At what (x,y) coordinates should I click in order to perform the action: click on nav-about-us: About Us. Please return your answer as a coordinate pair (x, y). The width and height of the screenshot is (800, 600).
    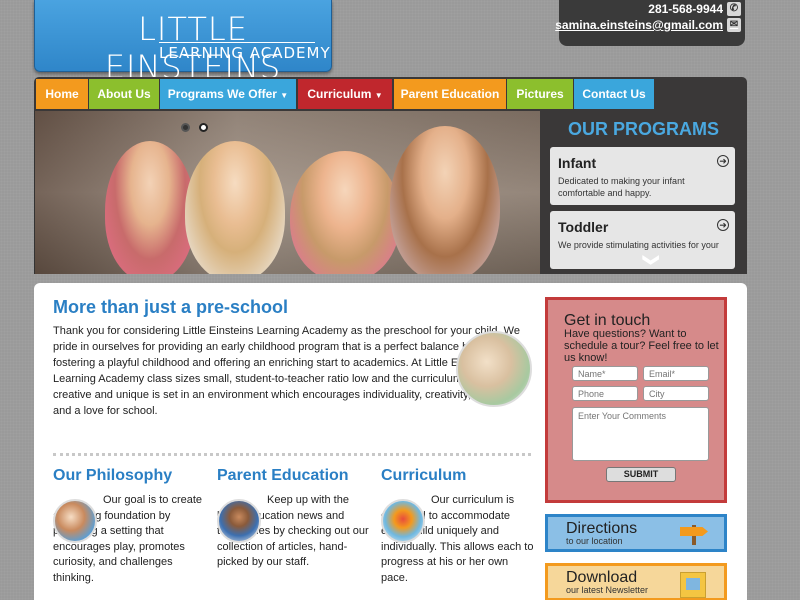
    Looking at the image, I should click on (124, 94).